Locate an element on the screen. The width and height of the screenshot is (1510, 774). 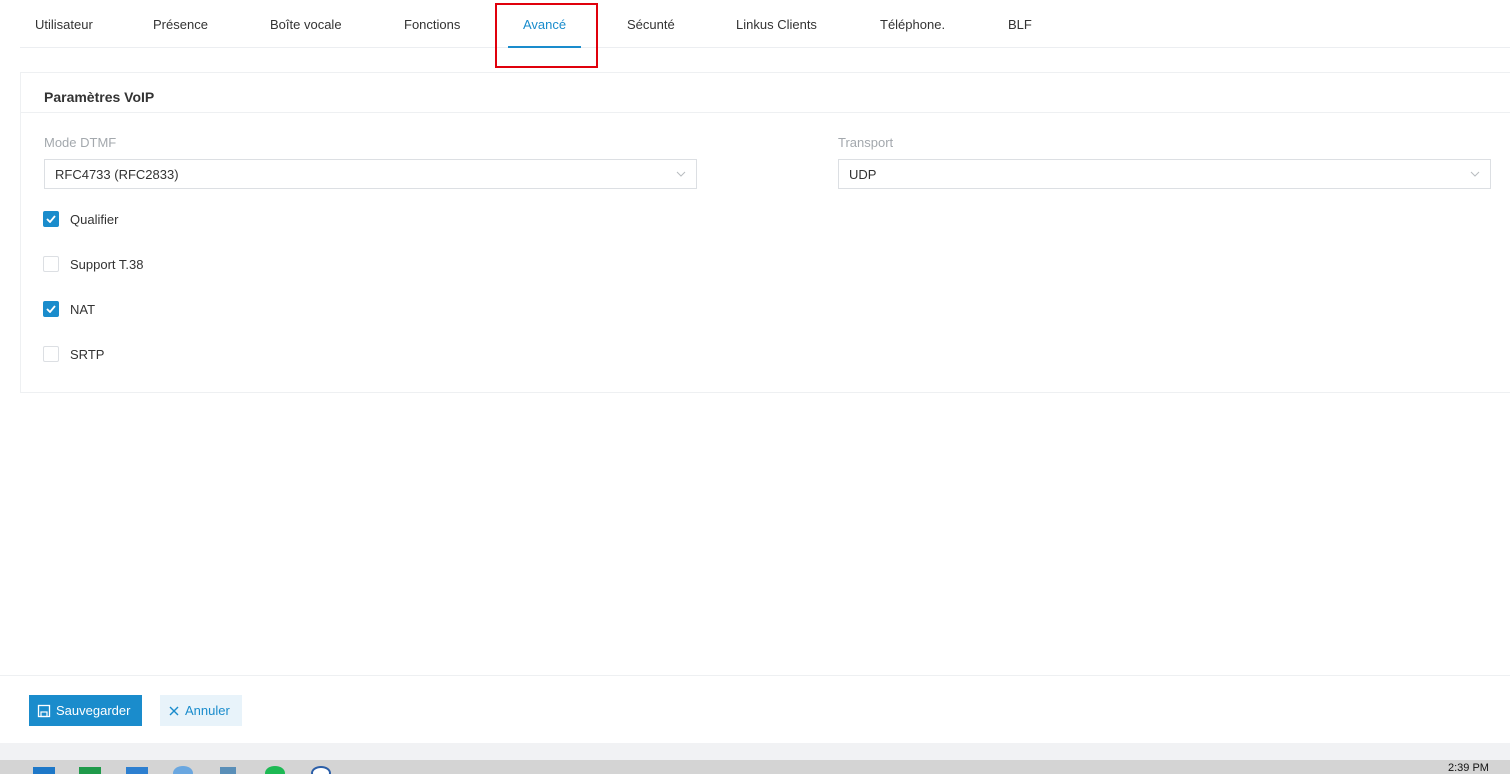
tab-avance: Avancé is located at coordinates (544, 24).